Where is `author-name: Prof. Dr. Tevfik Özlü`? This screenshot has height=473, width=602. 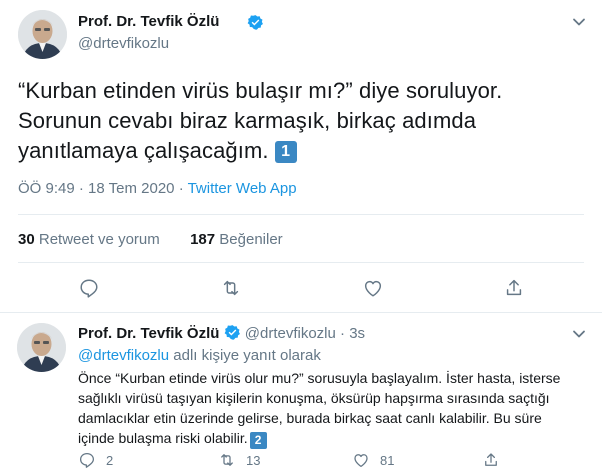 author-name: Prof. Dr. Tevfik Özlü is located at coordinates (148, 21).